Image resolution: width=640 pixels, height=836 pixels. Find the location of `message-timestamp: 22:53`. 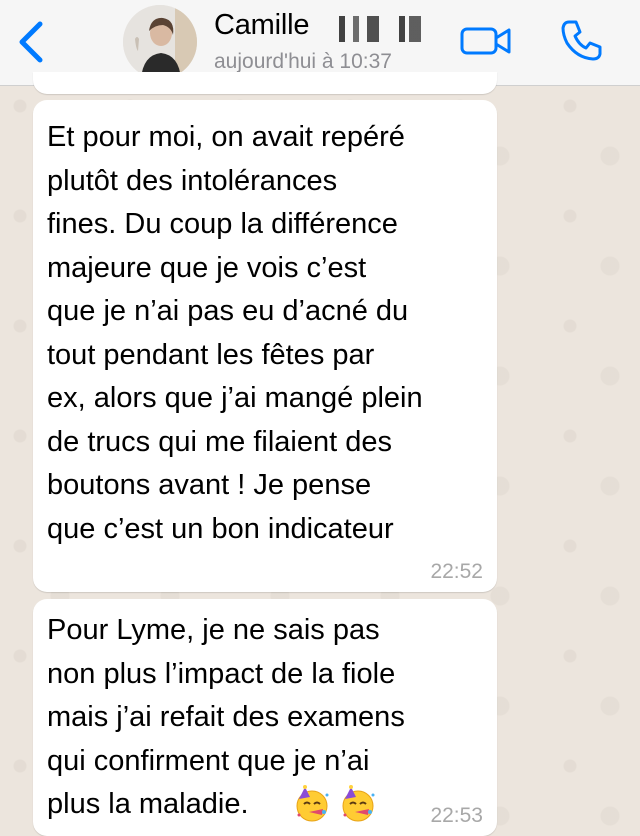

message-timestamp: 22:53 is located at coordinates (456, 815).